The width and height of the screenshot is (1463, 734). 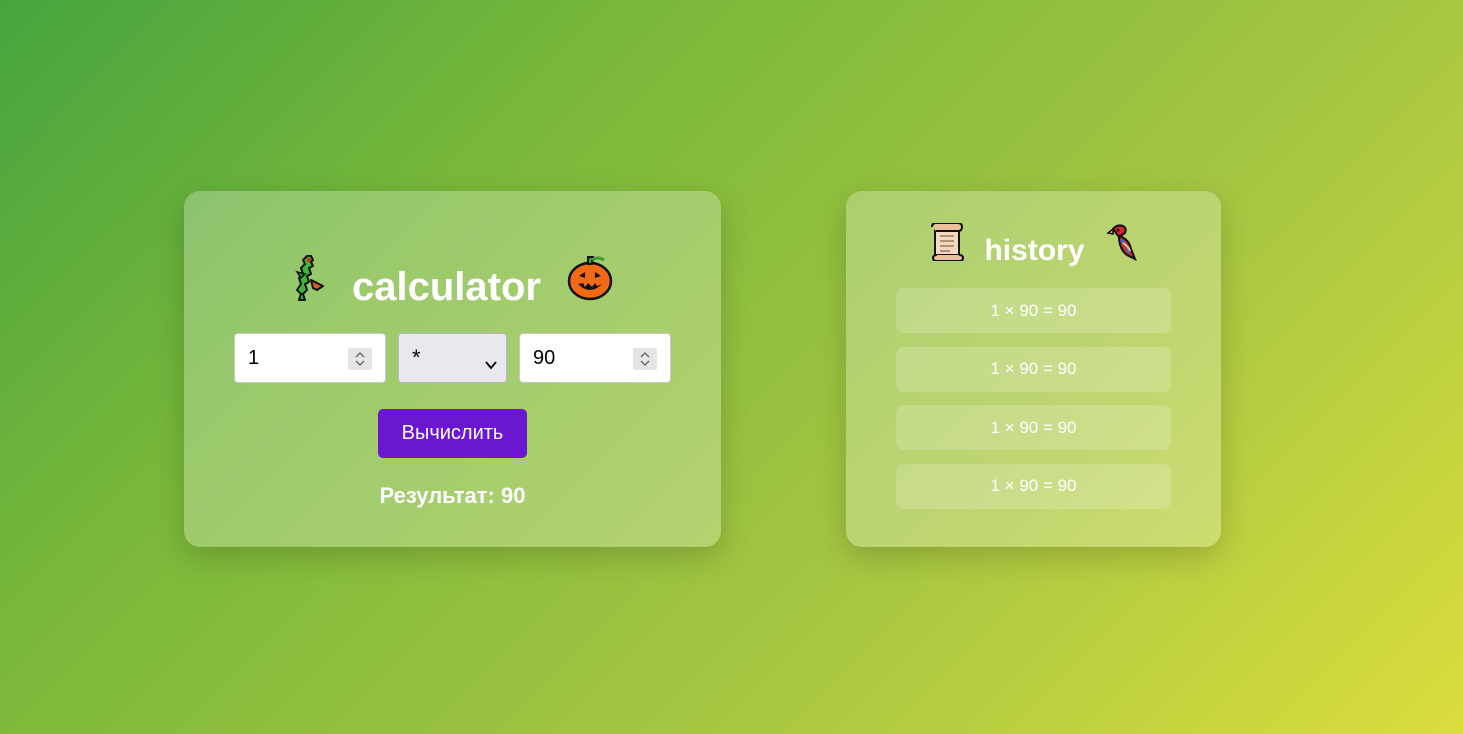 I want to click on operand-b-input: 90, so click(x=595, y=358).